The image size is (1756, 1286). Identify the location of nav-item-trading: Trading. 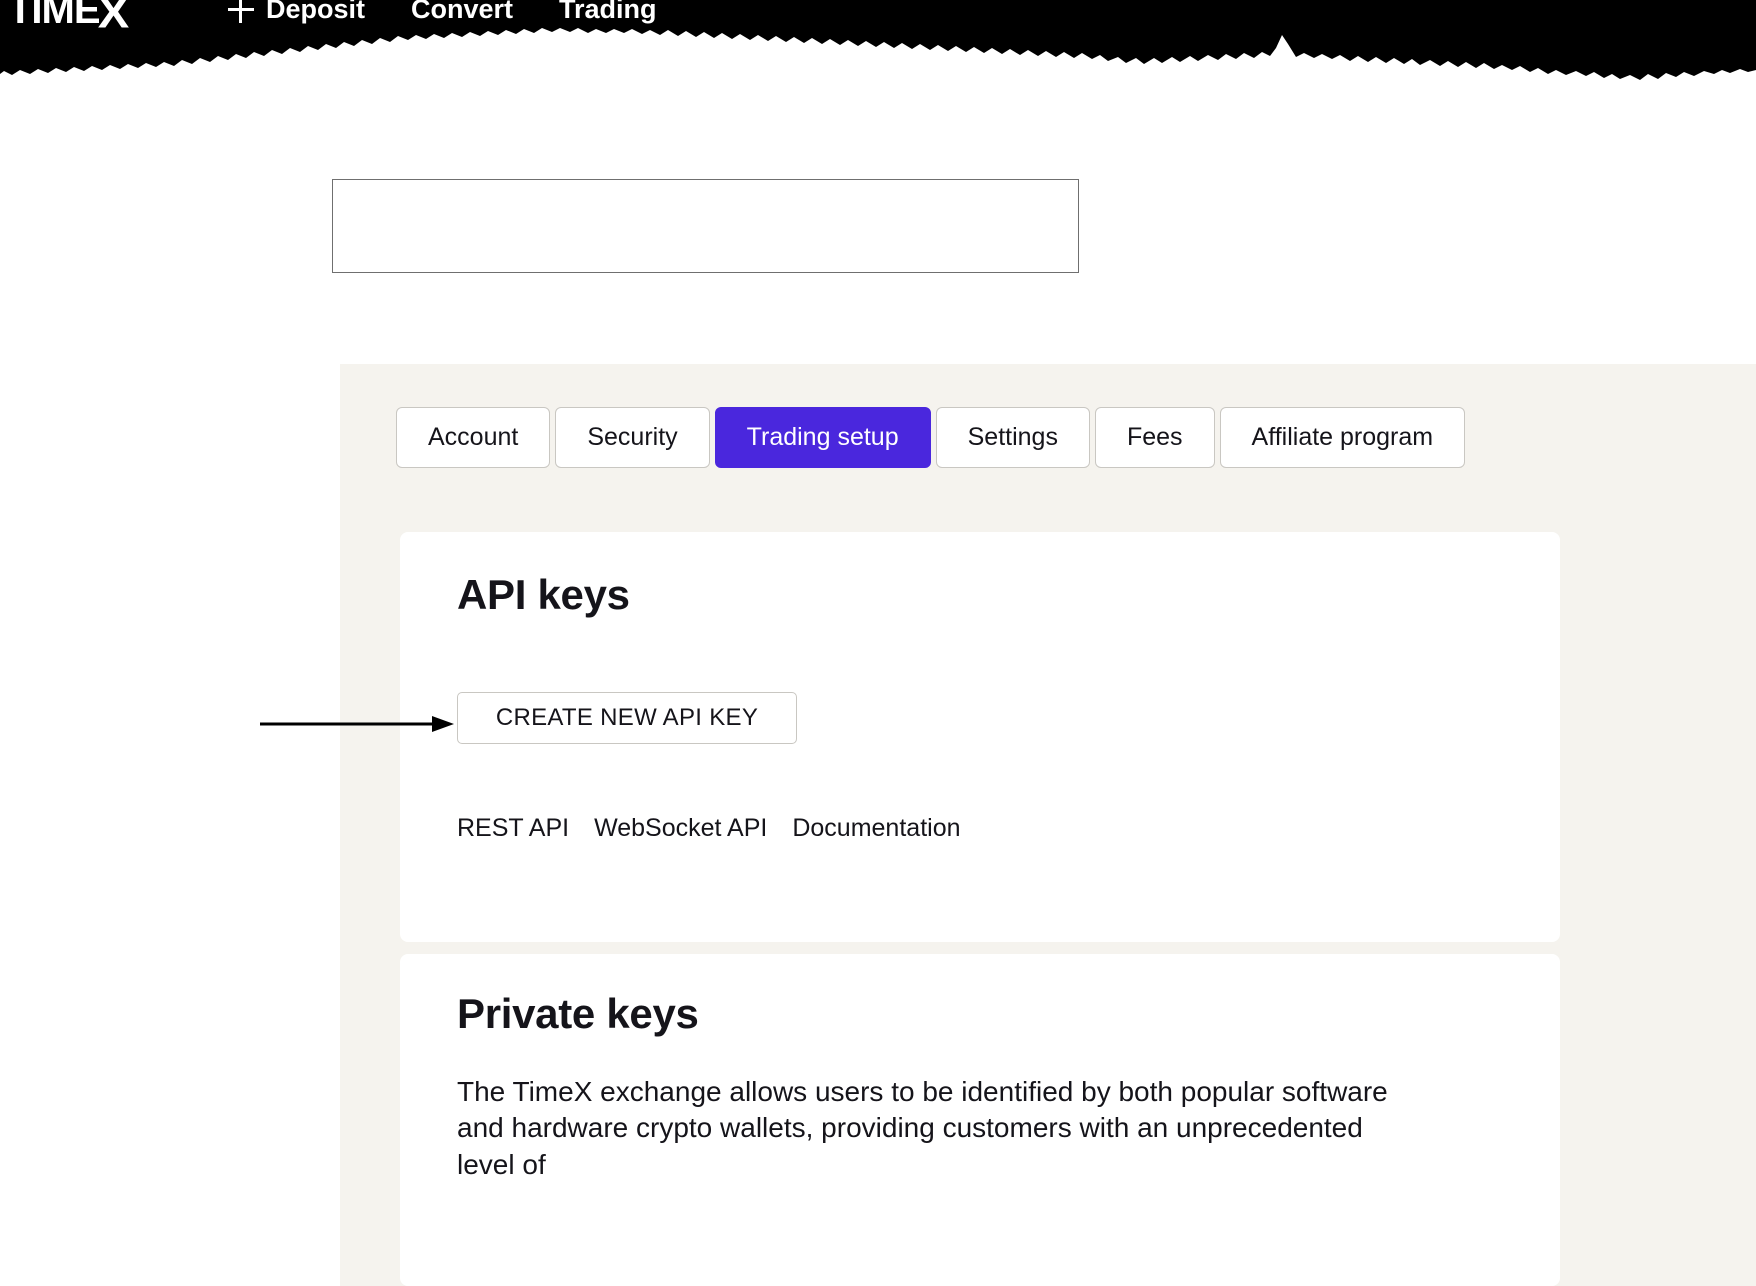
(608, 12).